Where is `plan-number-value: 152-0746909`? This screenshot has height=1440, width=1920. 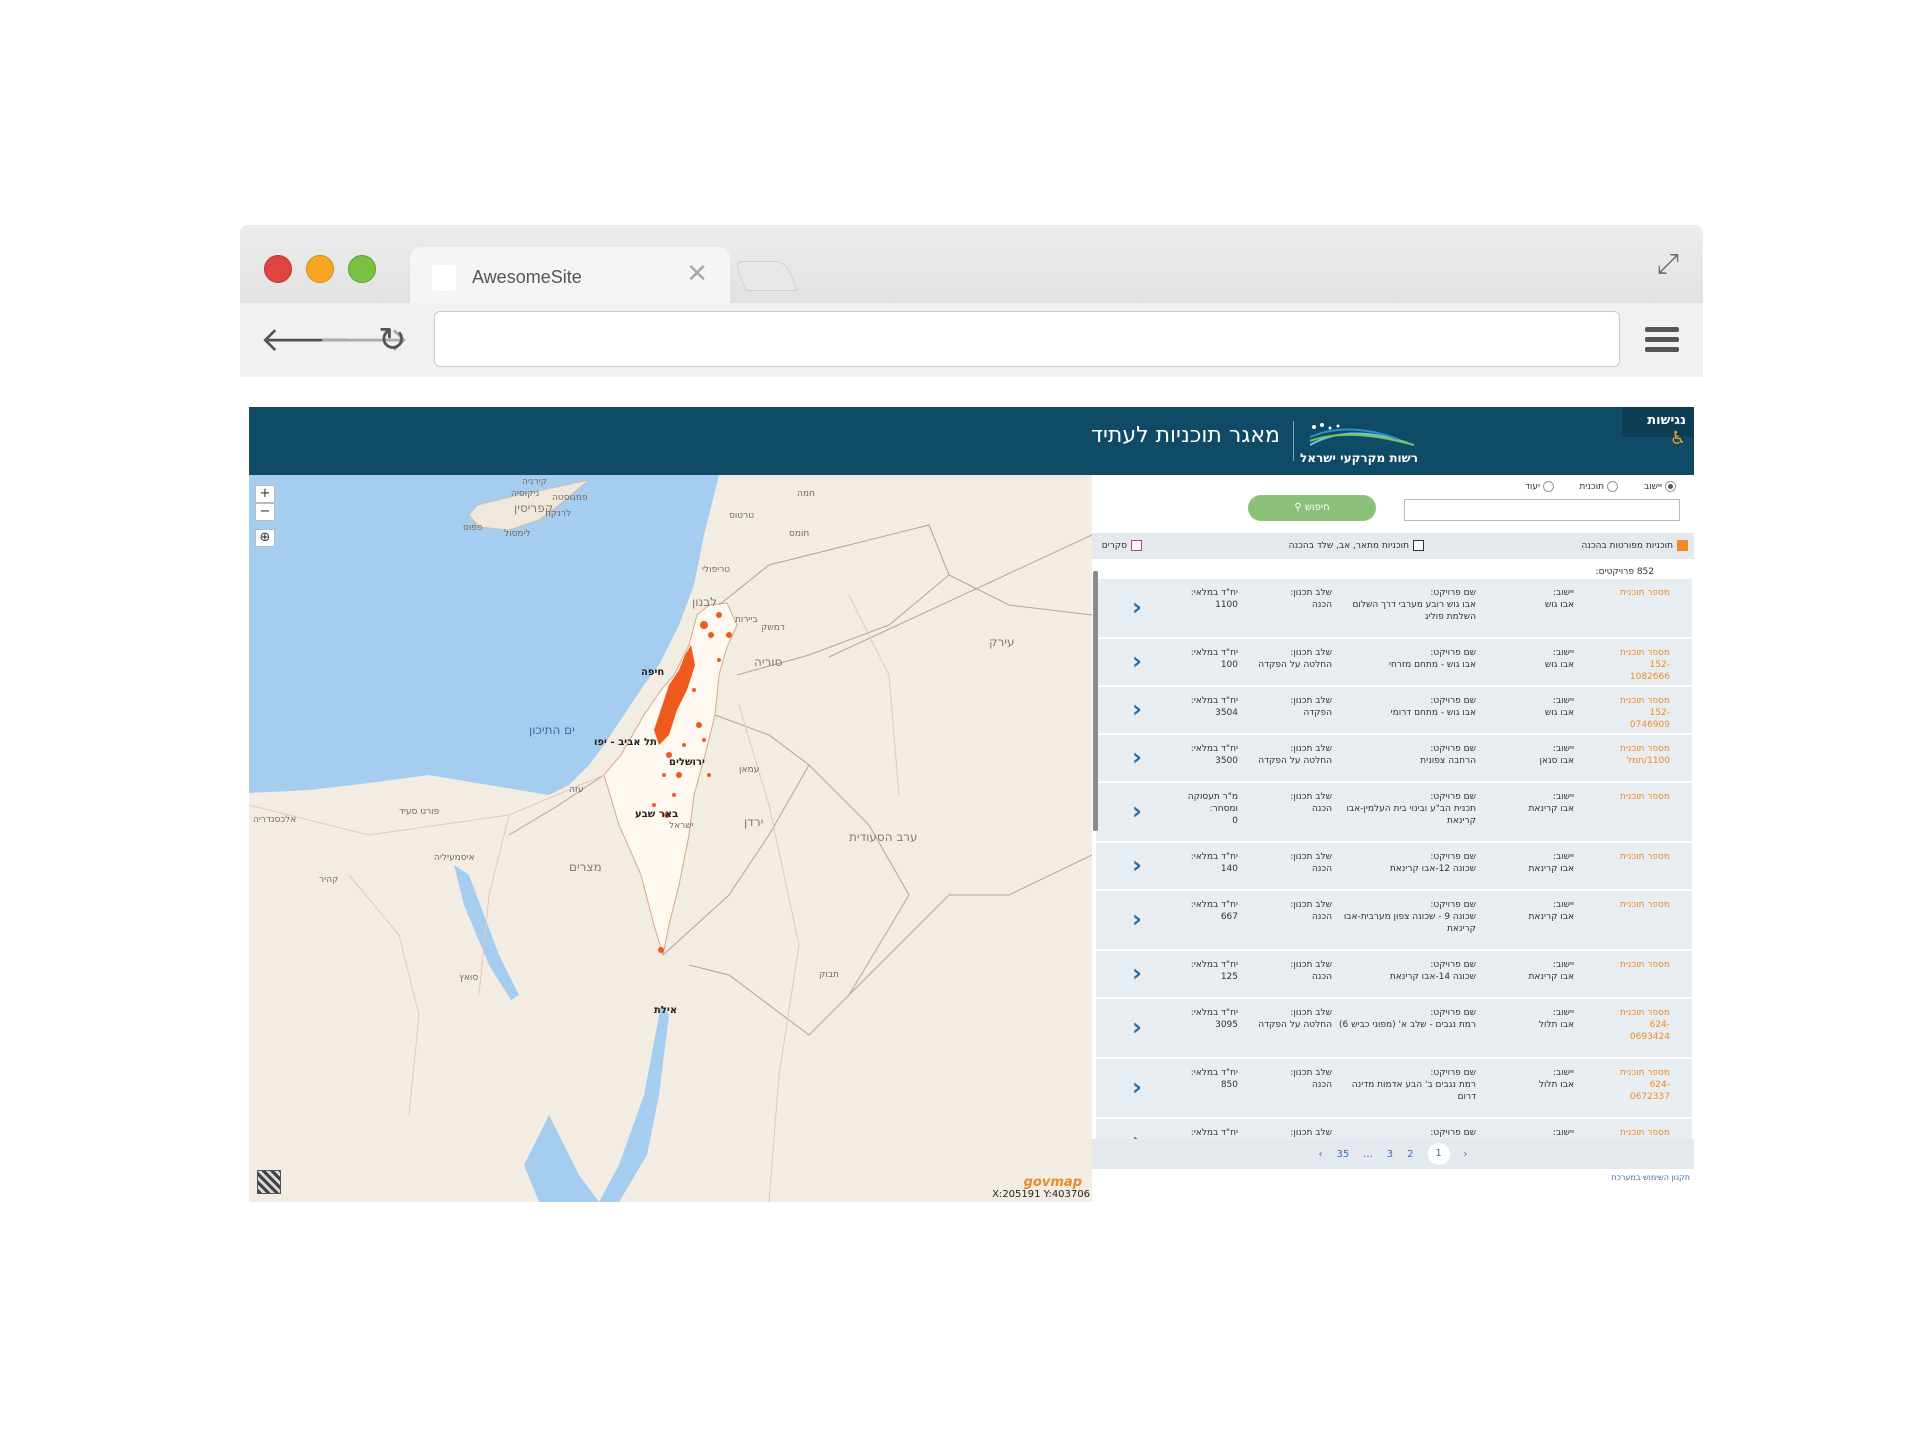 plan-number-value: 152-0746909 is located at coordinates (1649, 719).